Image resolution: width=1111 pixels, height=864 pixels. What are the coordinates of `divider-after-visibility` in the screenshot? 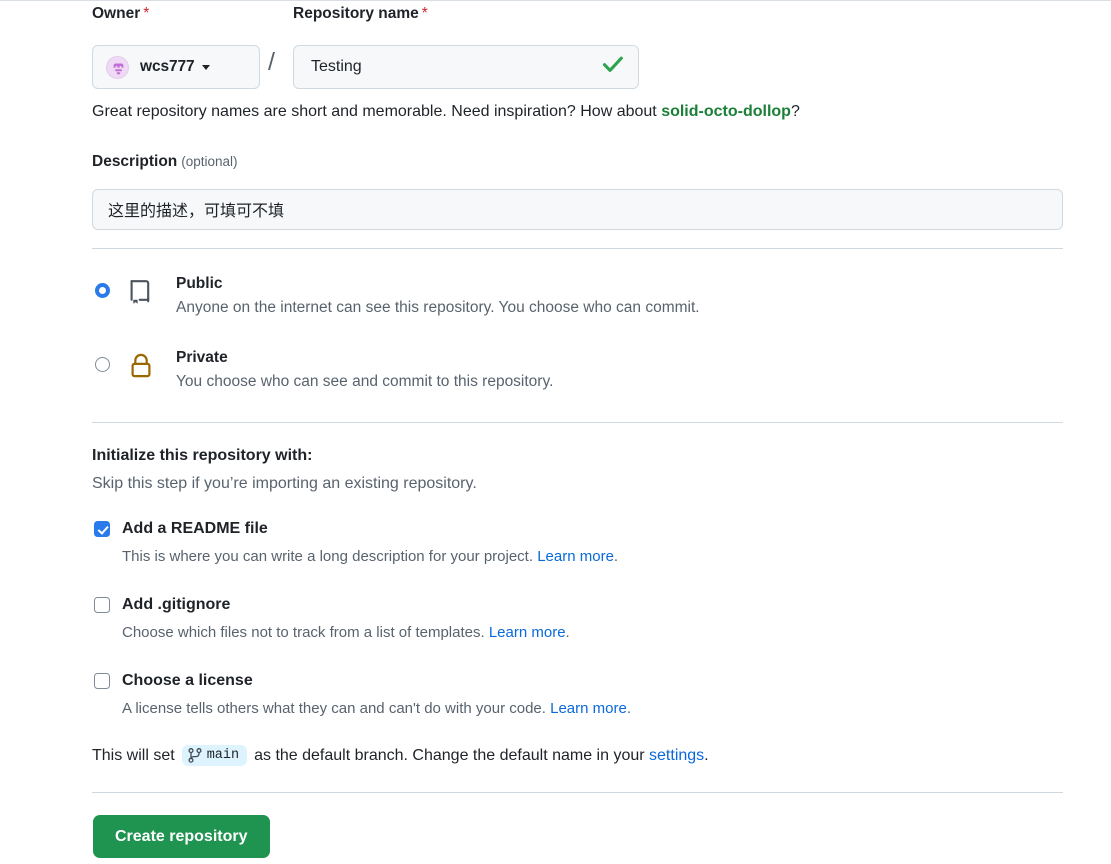 It's located at (577, 422).